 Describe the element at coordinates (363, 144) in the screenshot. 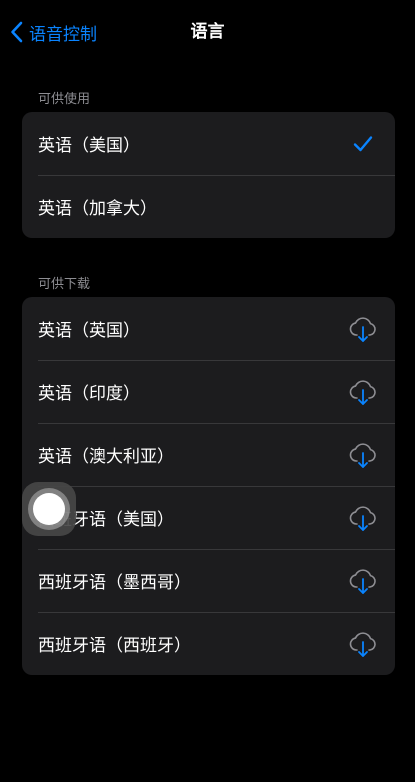

I see `checkmark-icon` at that location.